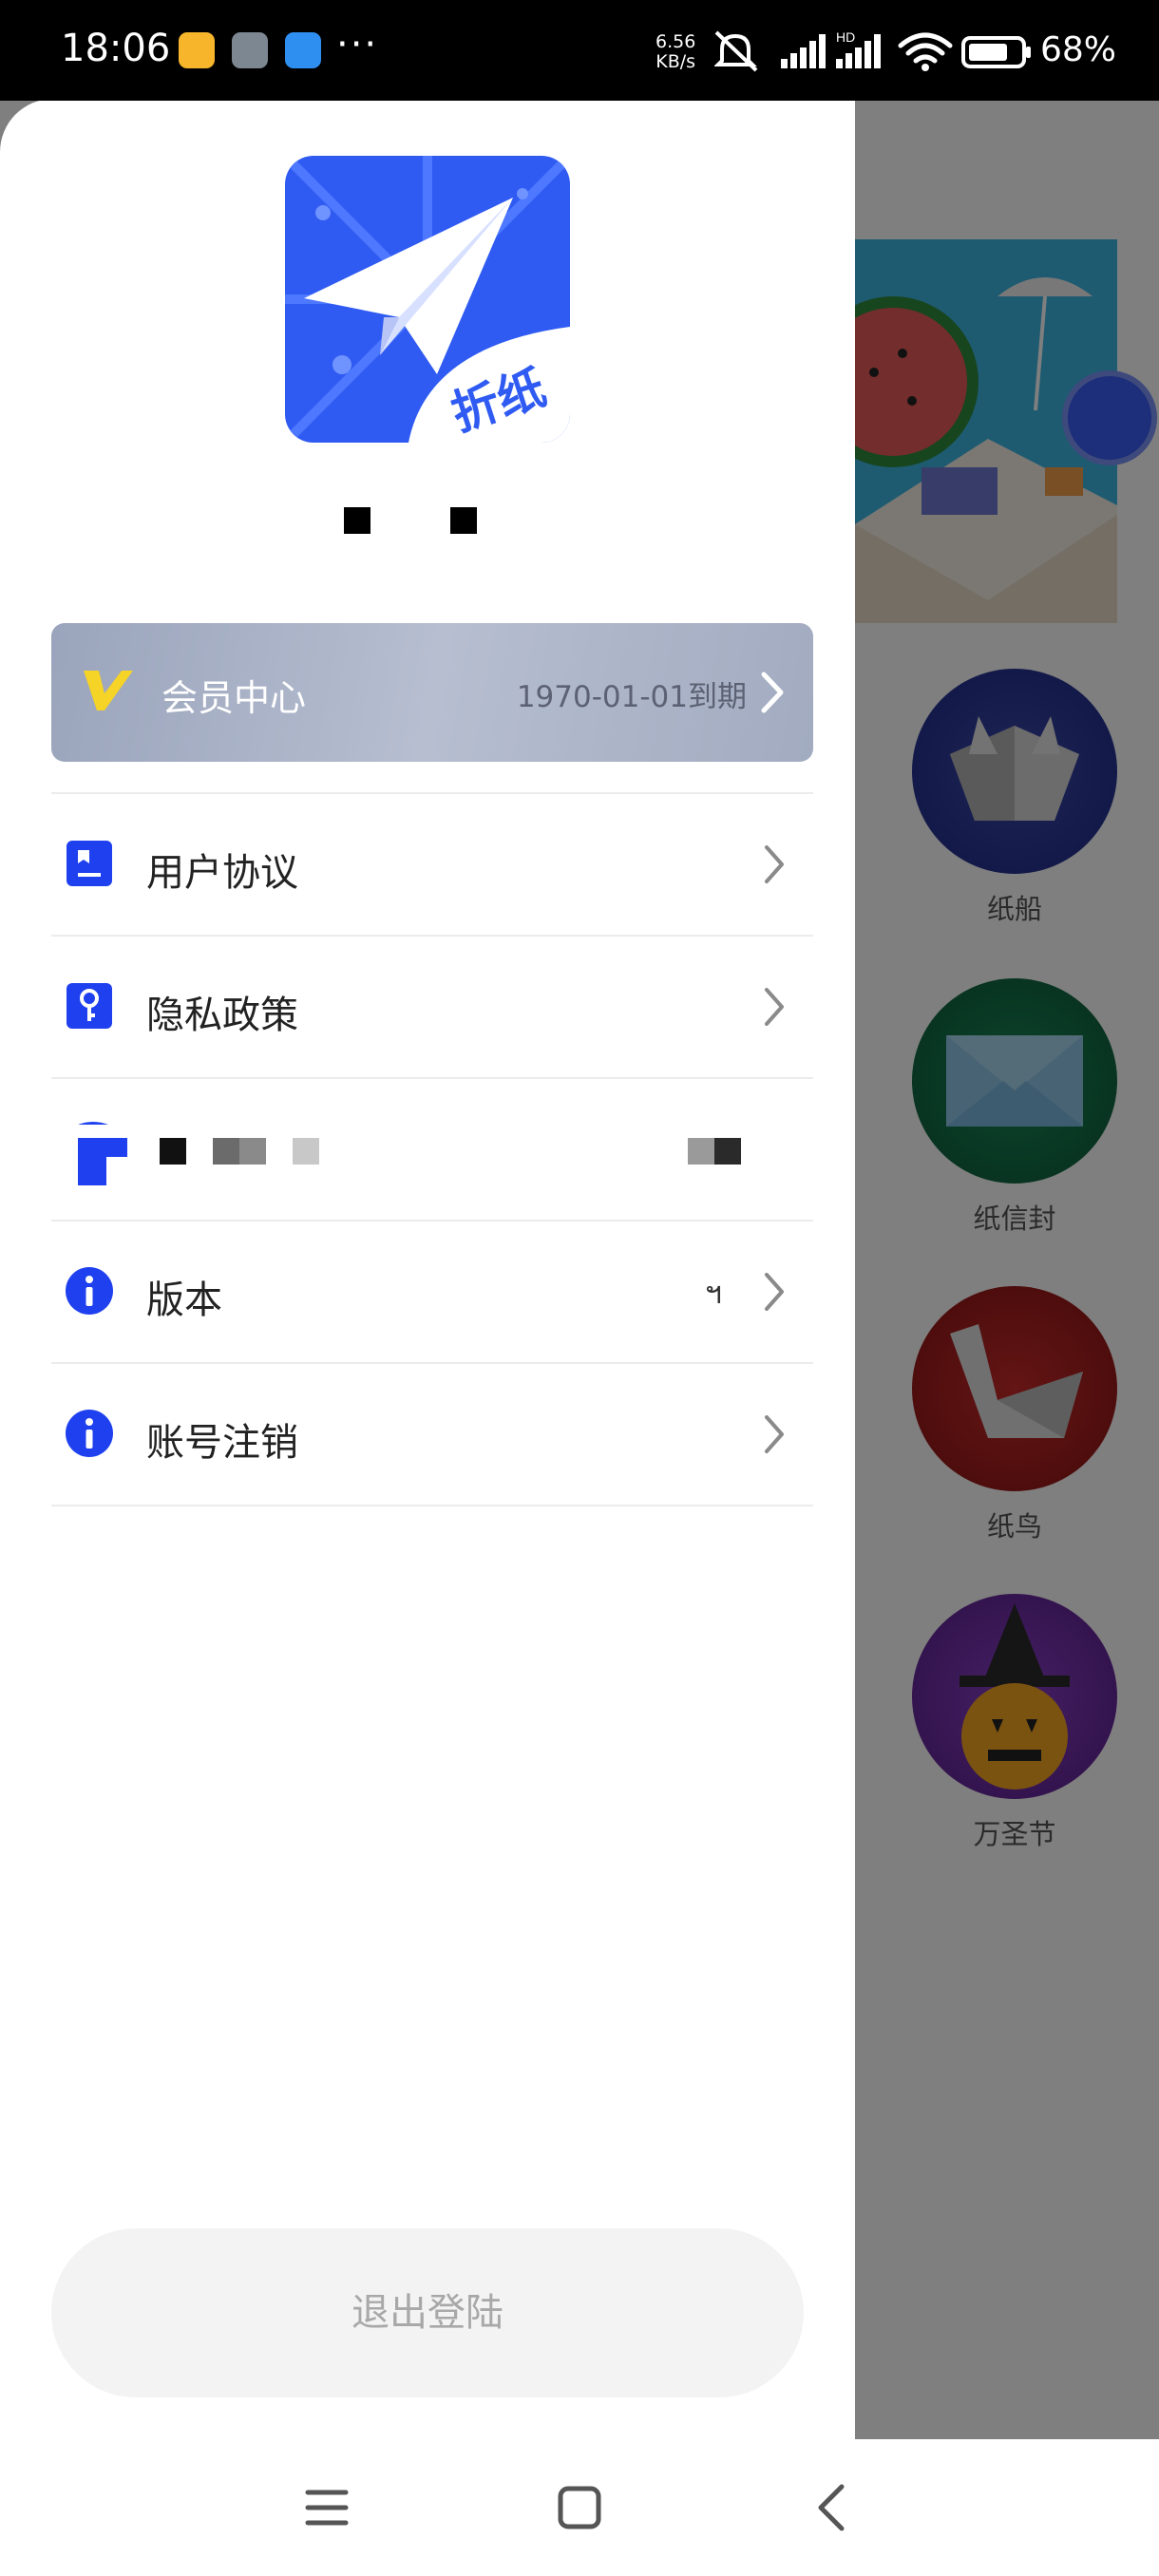  Describe the element at coordinates (250, 50) in the screenshot. I see `tools-app-icon` at that location.